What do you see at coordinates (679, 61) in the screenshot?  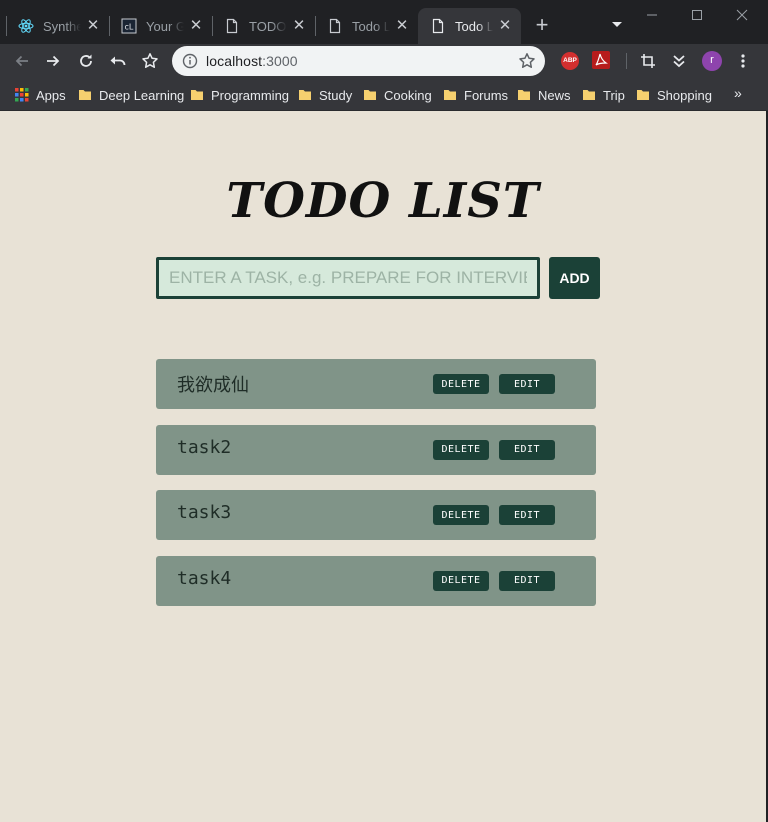 I see `double-chevron-down-icon` at bounding box center [679, 61].